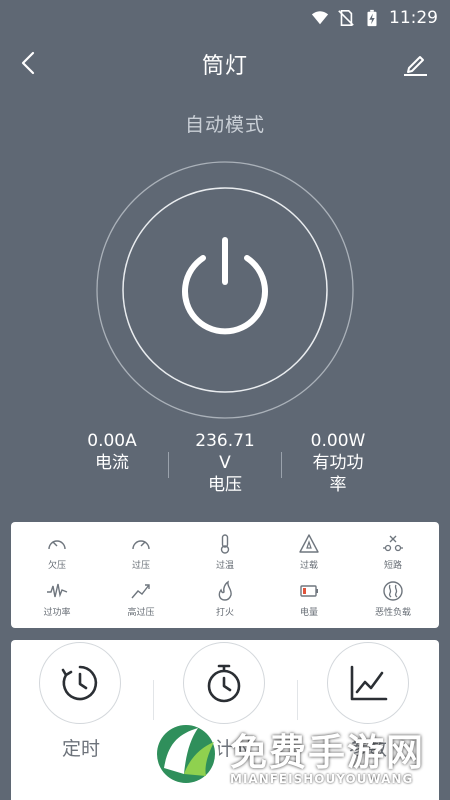 This screenshot has height=800, width=450. Describe the element at coordinates (224, 125) in the screenshot. I see `mode-label: 自动模式` at that location.